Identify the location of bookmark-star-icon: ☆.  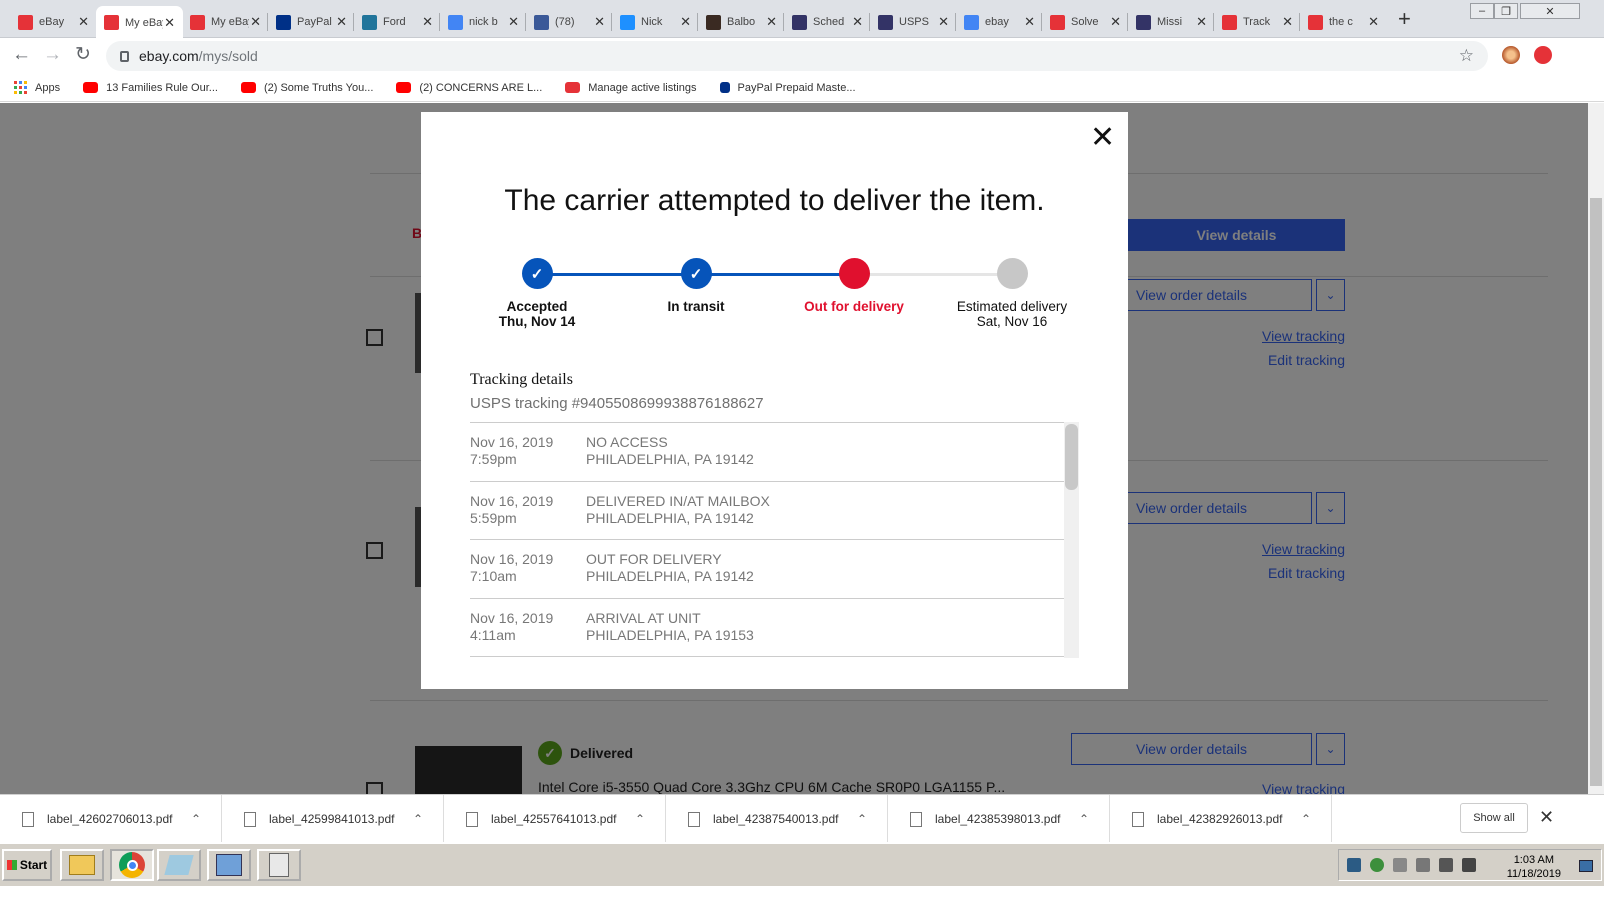
(1466, 56).